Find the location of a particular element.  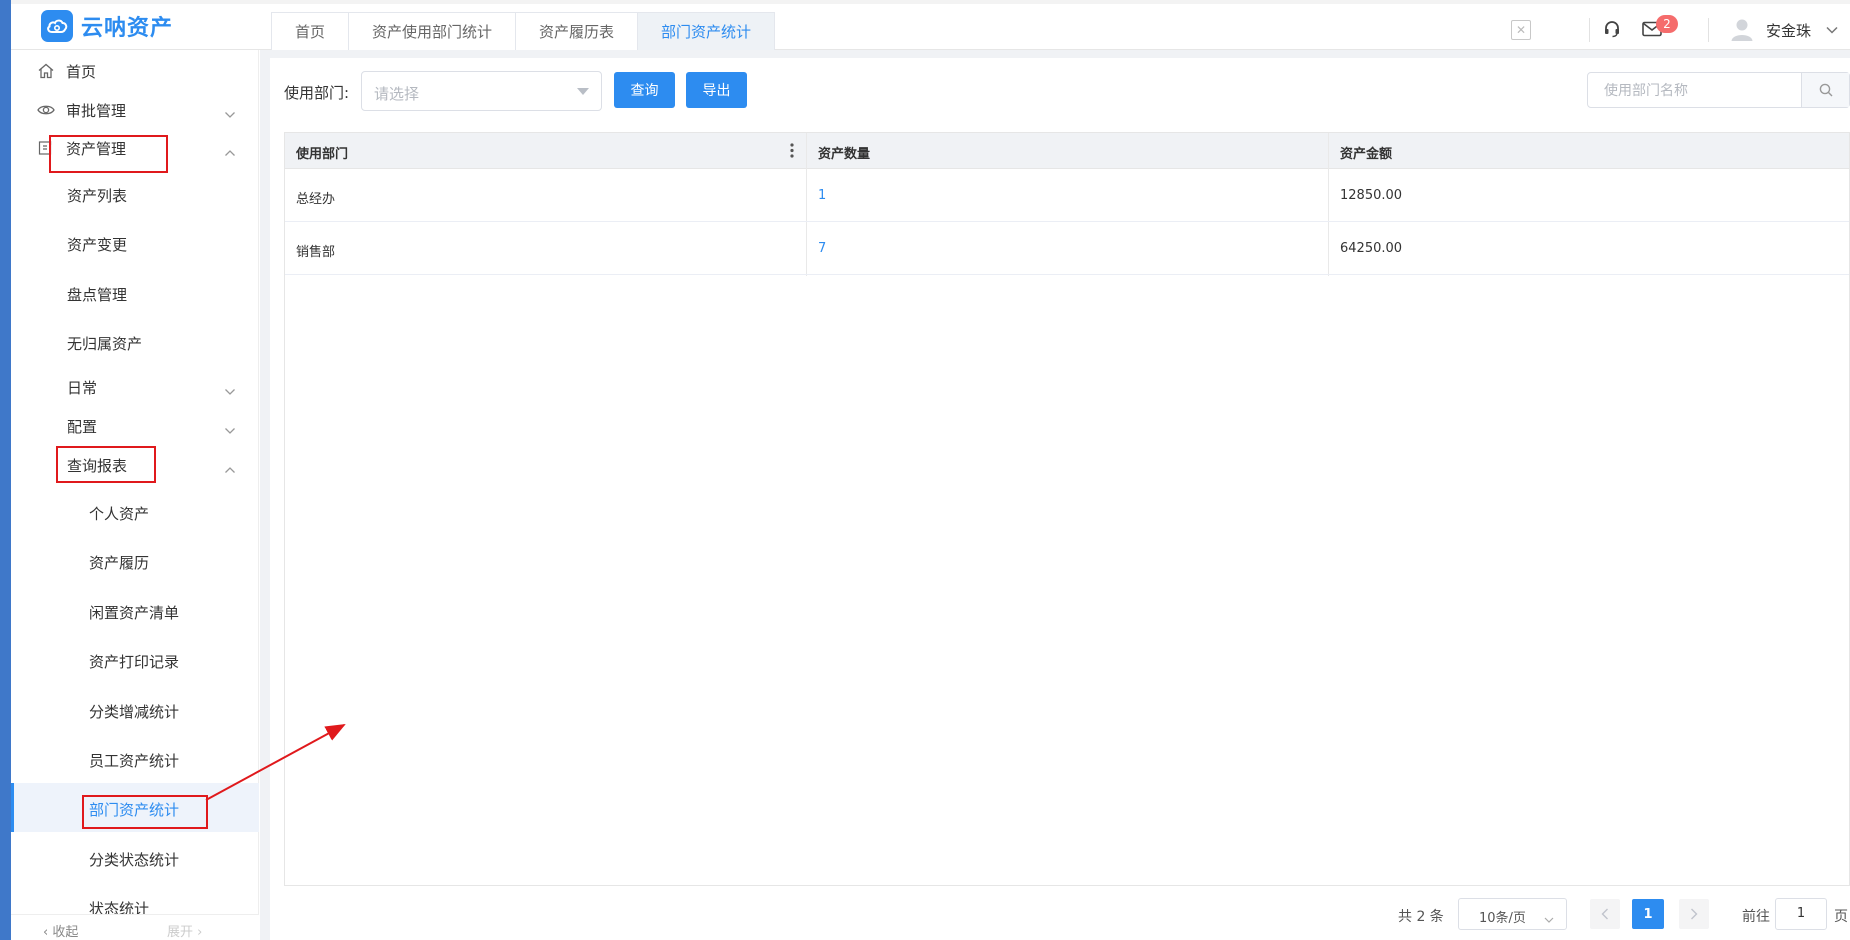

cloud-logo-icon is located at coordinates (57, 26).